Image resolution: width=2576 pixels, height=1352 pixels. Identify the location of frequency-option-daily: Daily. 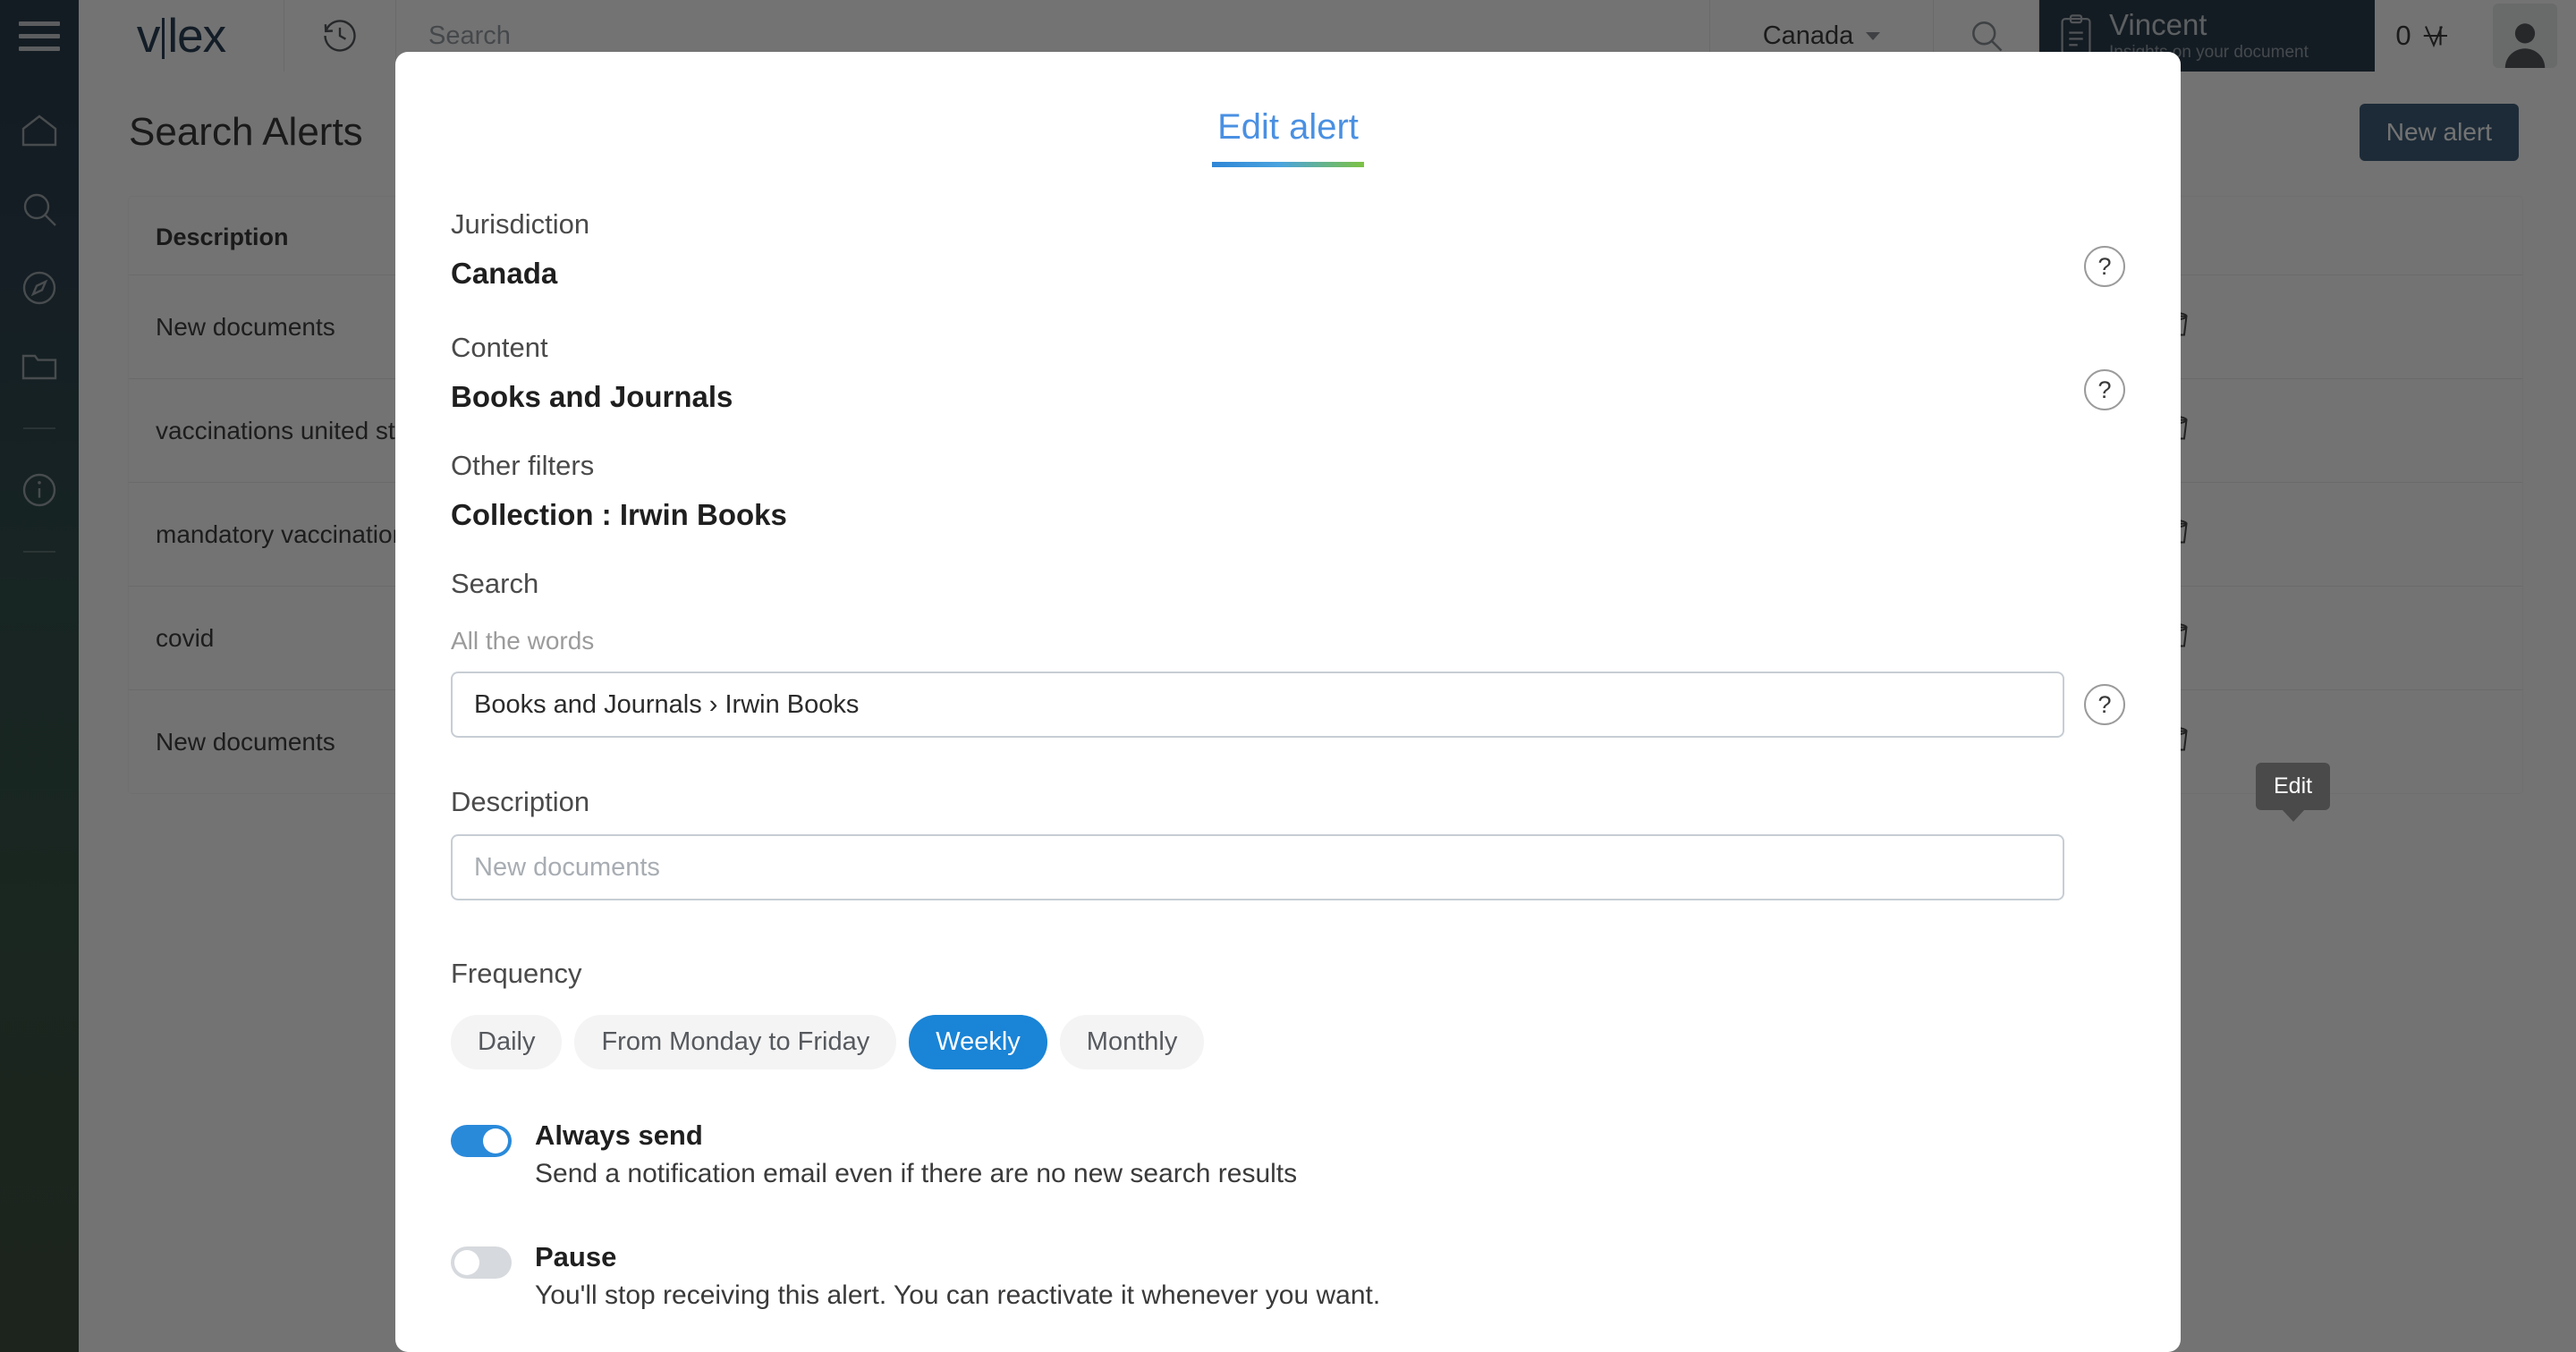
(507, 1042).